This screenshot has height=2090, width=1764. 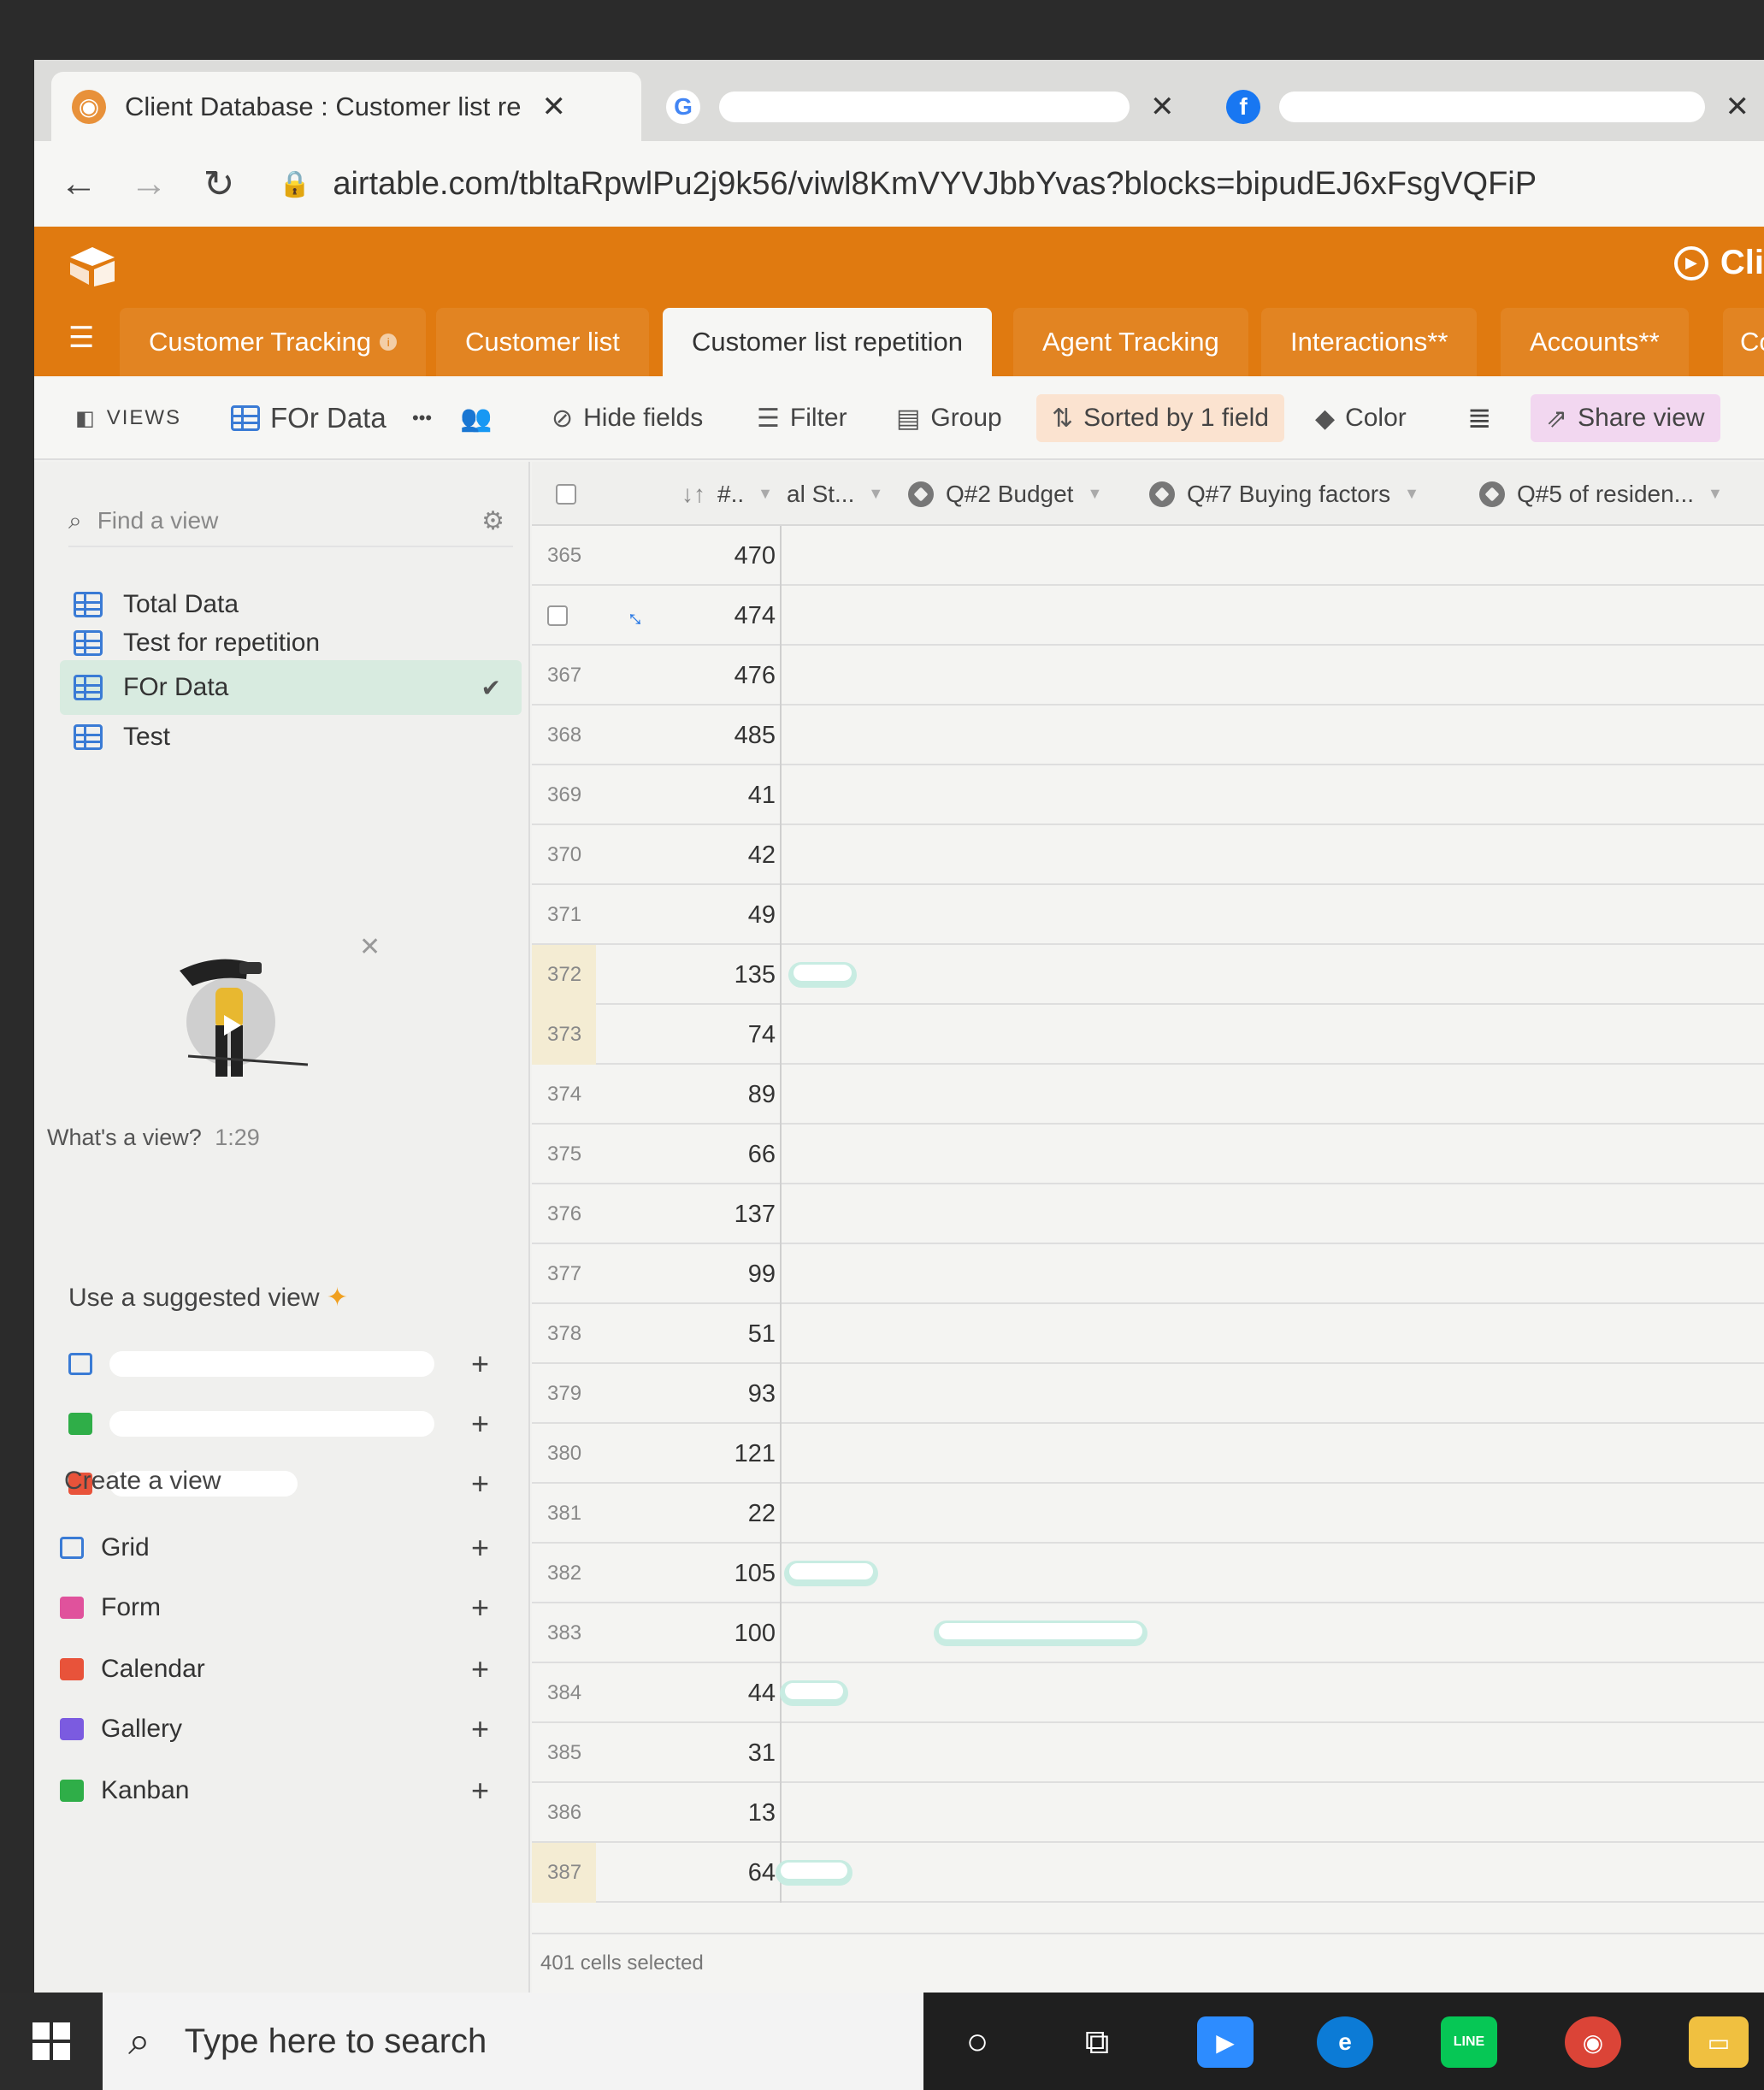 I want to click on table-tab-agent-tracking: Agent Tracking, so click(x=1130, y=342).